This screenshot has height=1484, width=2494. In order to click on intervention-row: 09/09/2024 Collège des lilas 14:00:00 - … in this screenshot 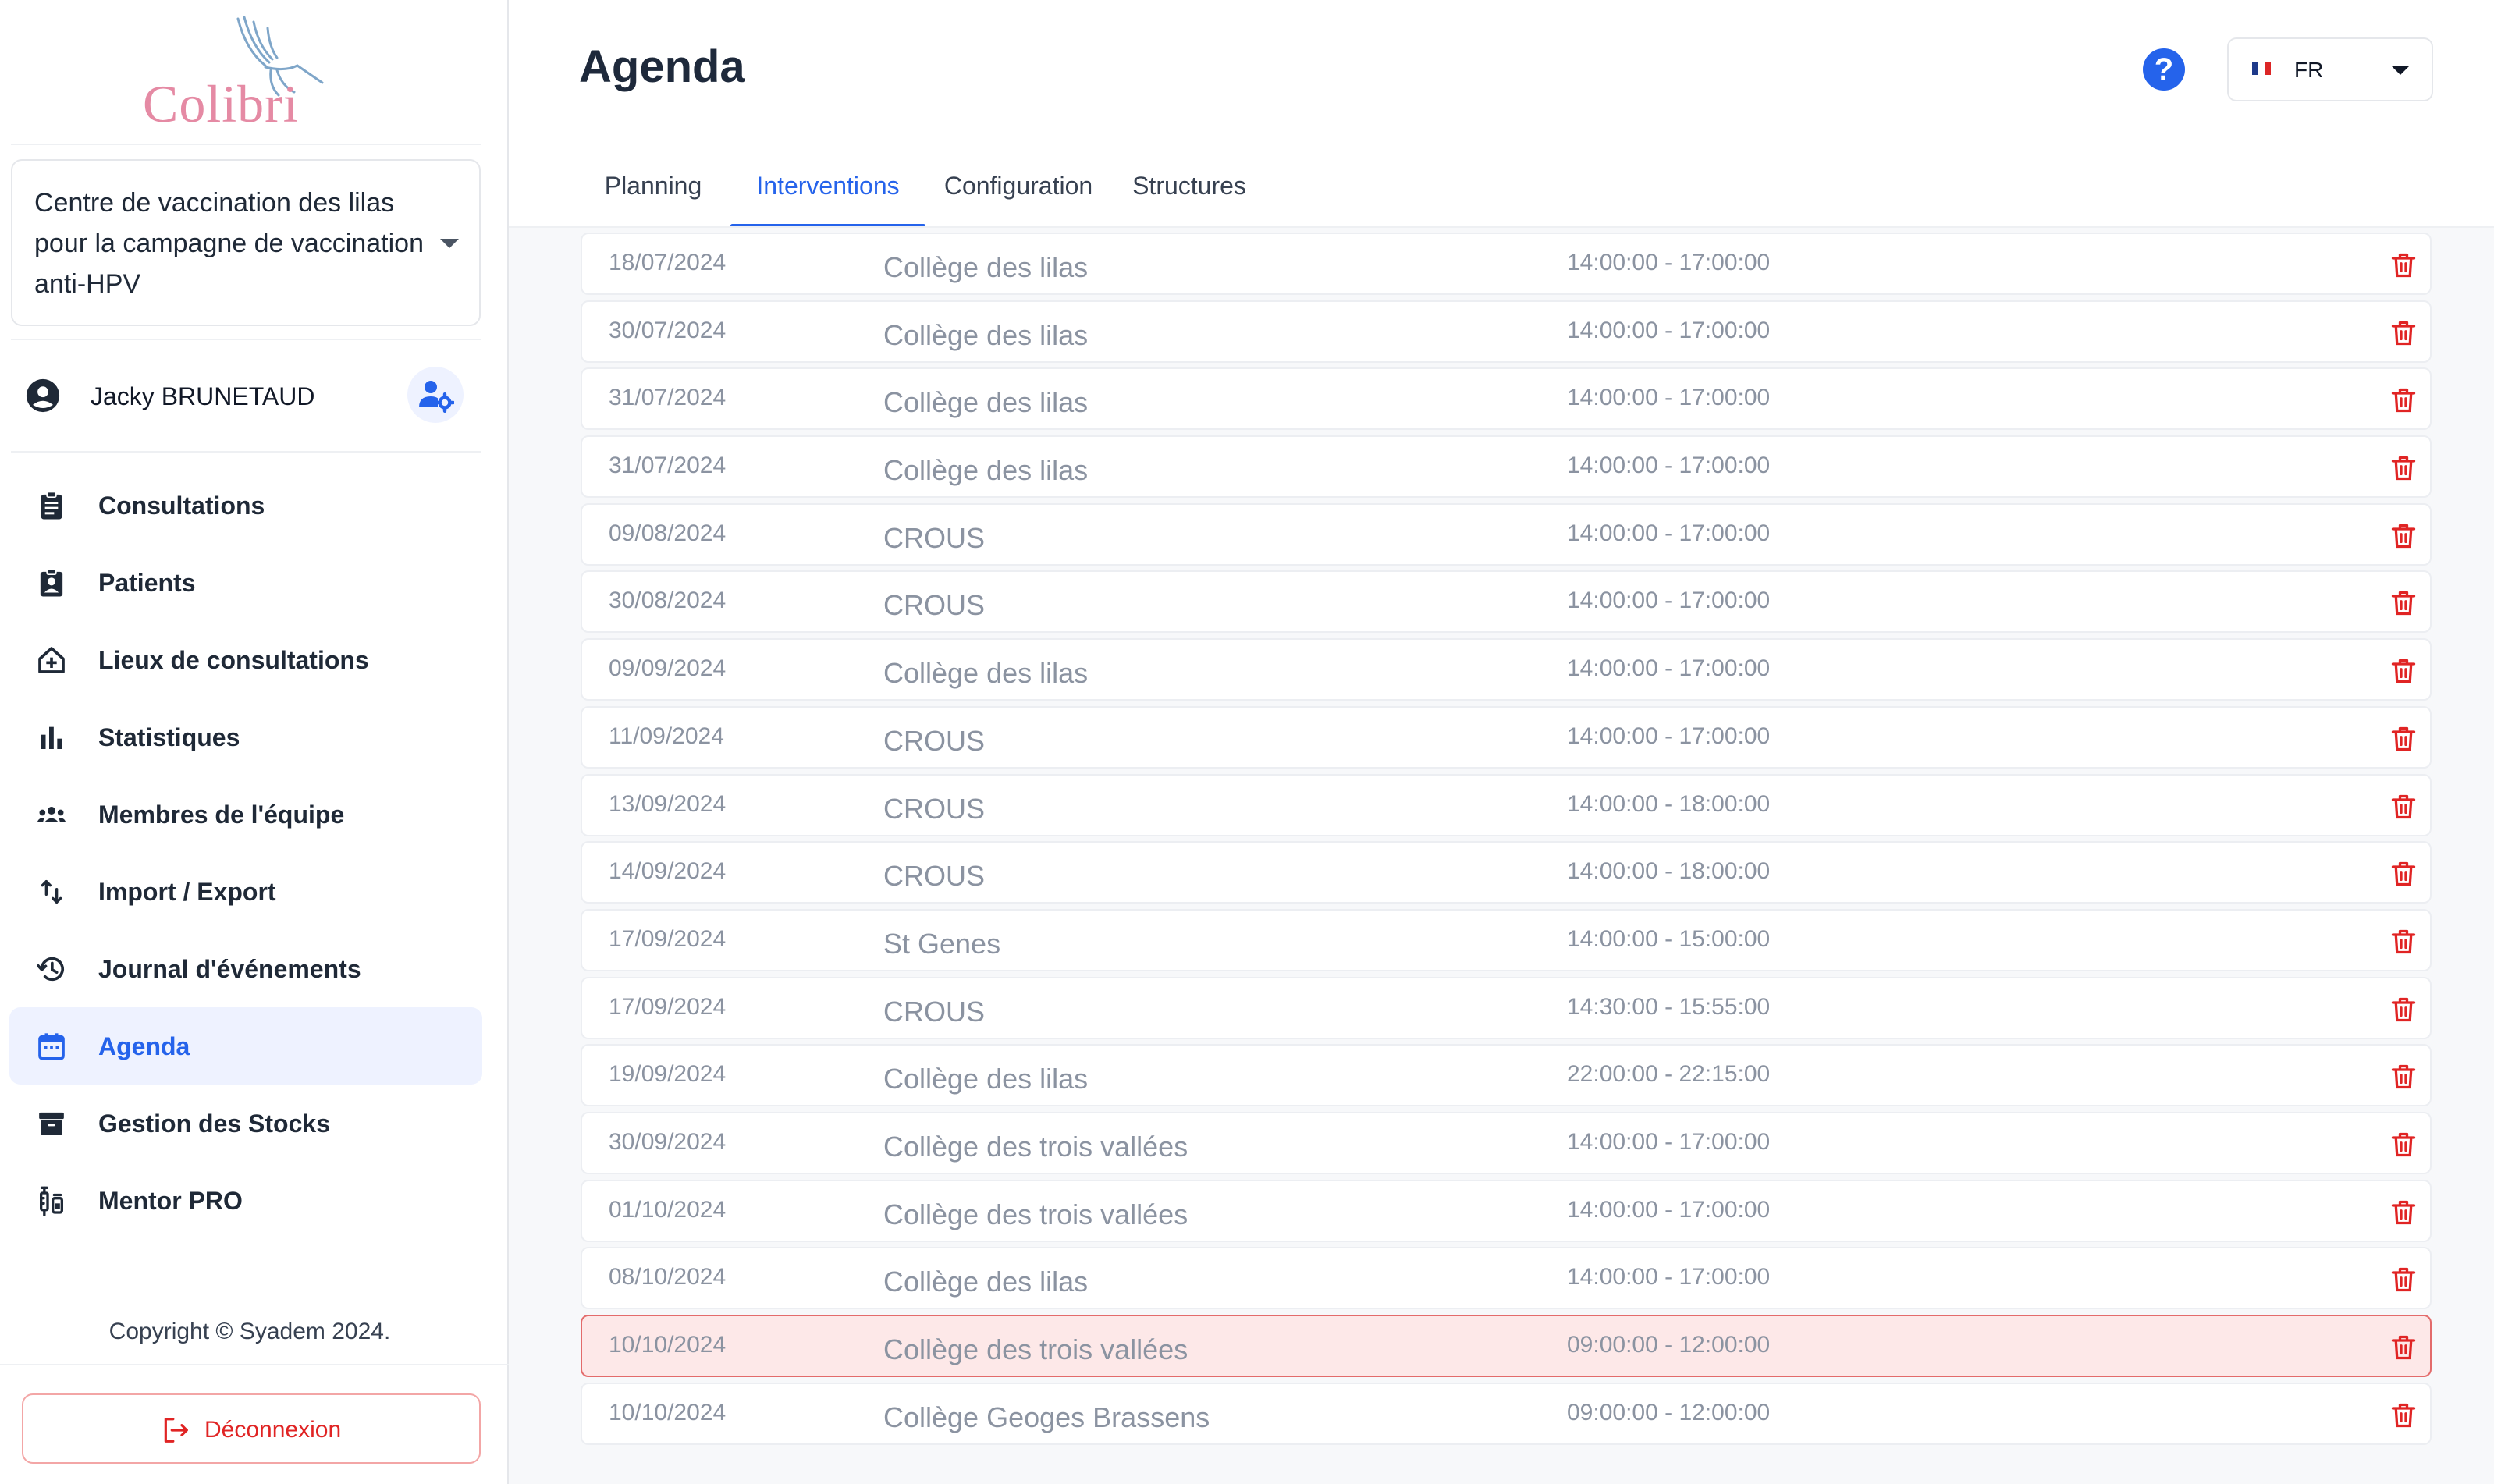, I will do `click(1506, 670)`.